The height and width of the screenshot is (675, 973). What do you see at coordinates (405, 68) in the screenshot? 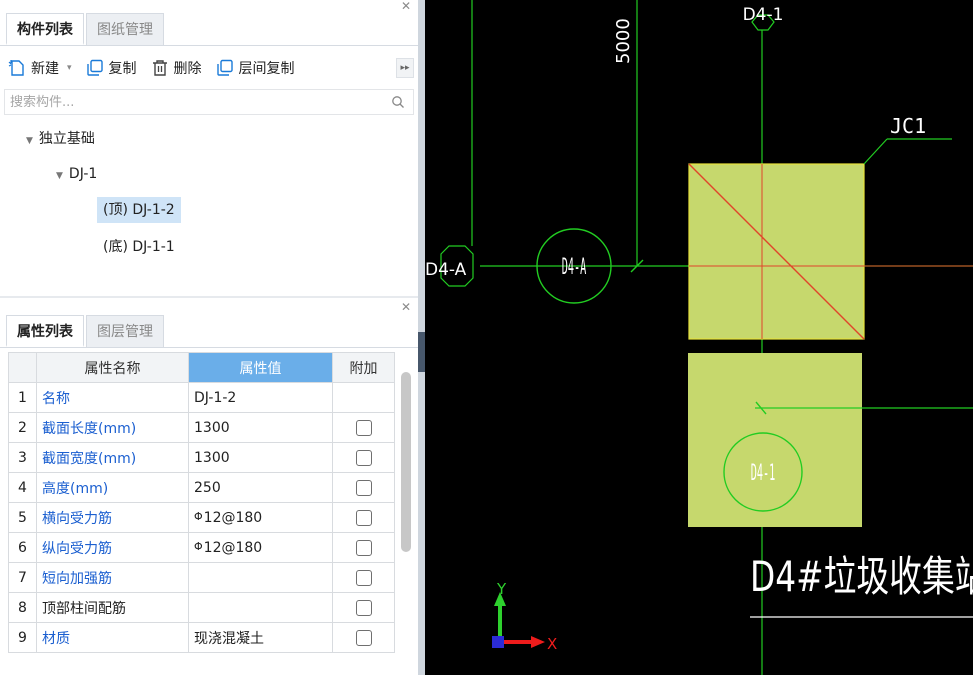
I see `double-chevron-right-icon: ▸▸` at bounding box center [405, 68].